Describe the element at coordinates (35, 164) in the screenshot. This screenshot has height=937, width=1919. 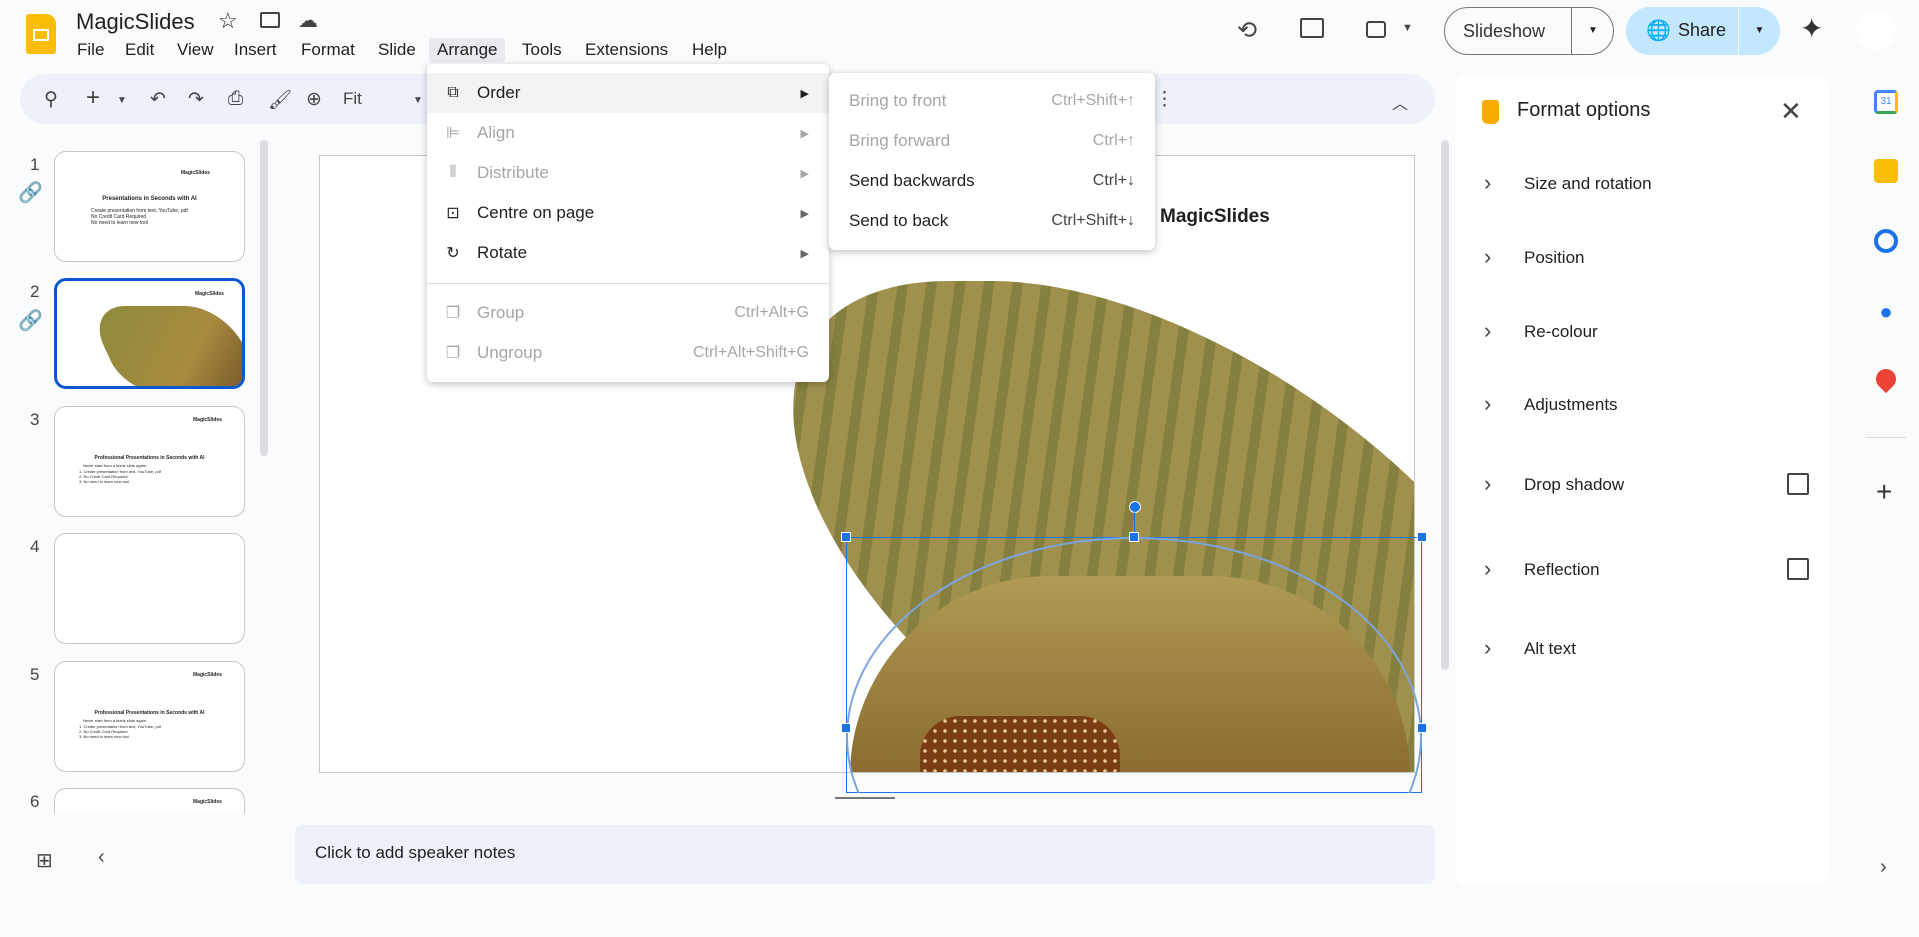
I see `slide-number: 1` at that location.